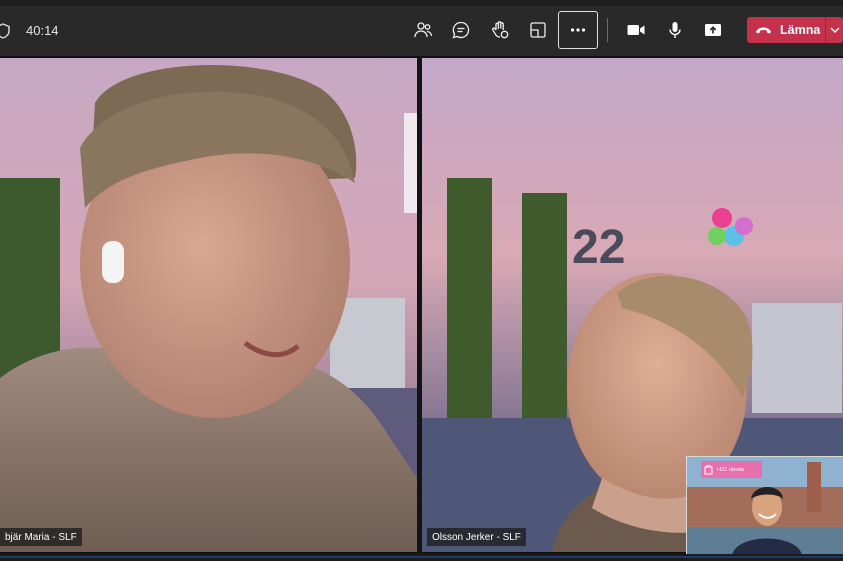  I want to click on participant-name-tag: Olsson Jerker - SLF, so click(476, 537).